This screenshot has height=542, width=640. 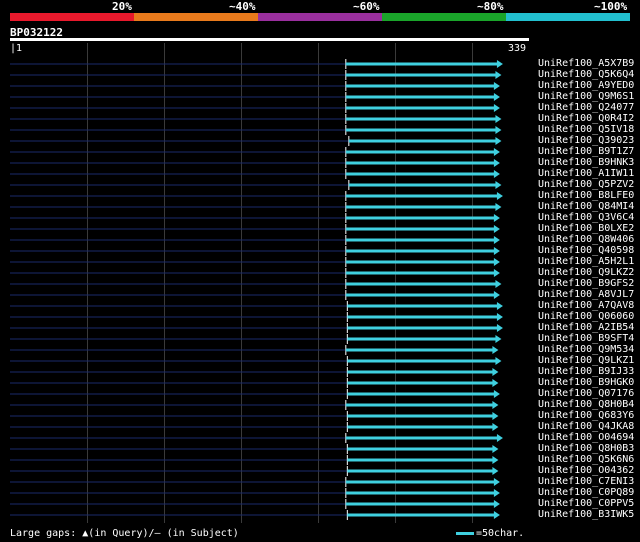 What do you see at coordinates (586, 261) in the screenshot?
I see `hit-name-link: UniRef100_A5H2L1` at bounding box center [586, 261].